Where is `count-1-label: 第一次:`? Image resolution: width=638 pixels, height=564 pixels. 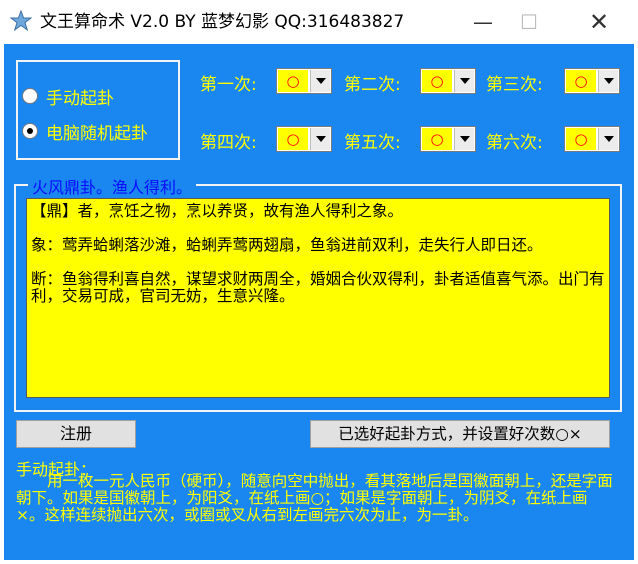 count-1-label: 第一次: is located at coordinates (228, 85).